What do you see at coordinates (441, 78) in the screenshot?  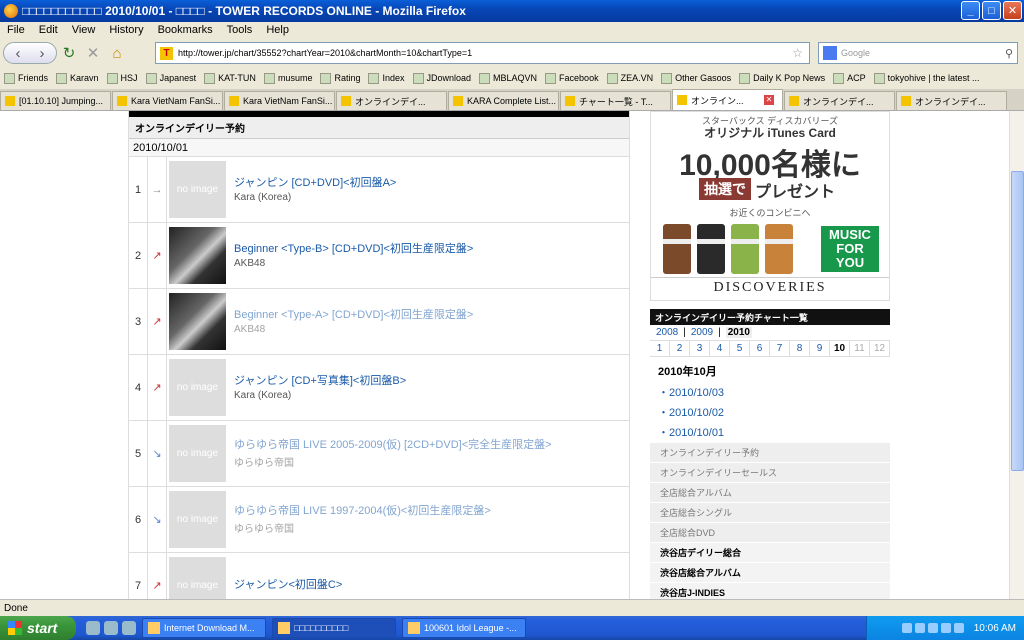 I see `bookmark-item: JDownload` at bounding box center [441, 78].